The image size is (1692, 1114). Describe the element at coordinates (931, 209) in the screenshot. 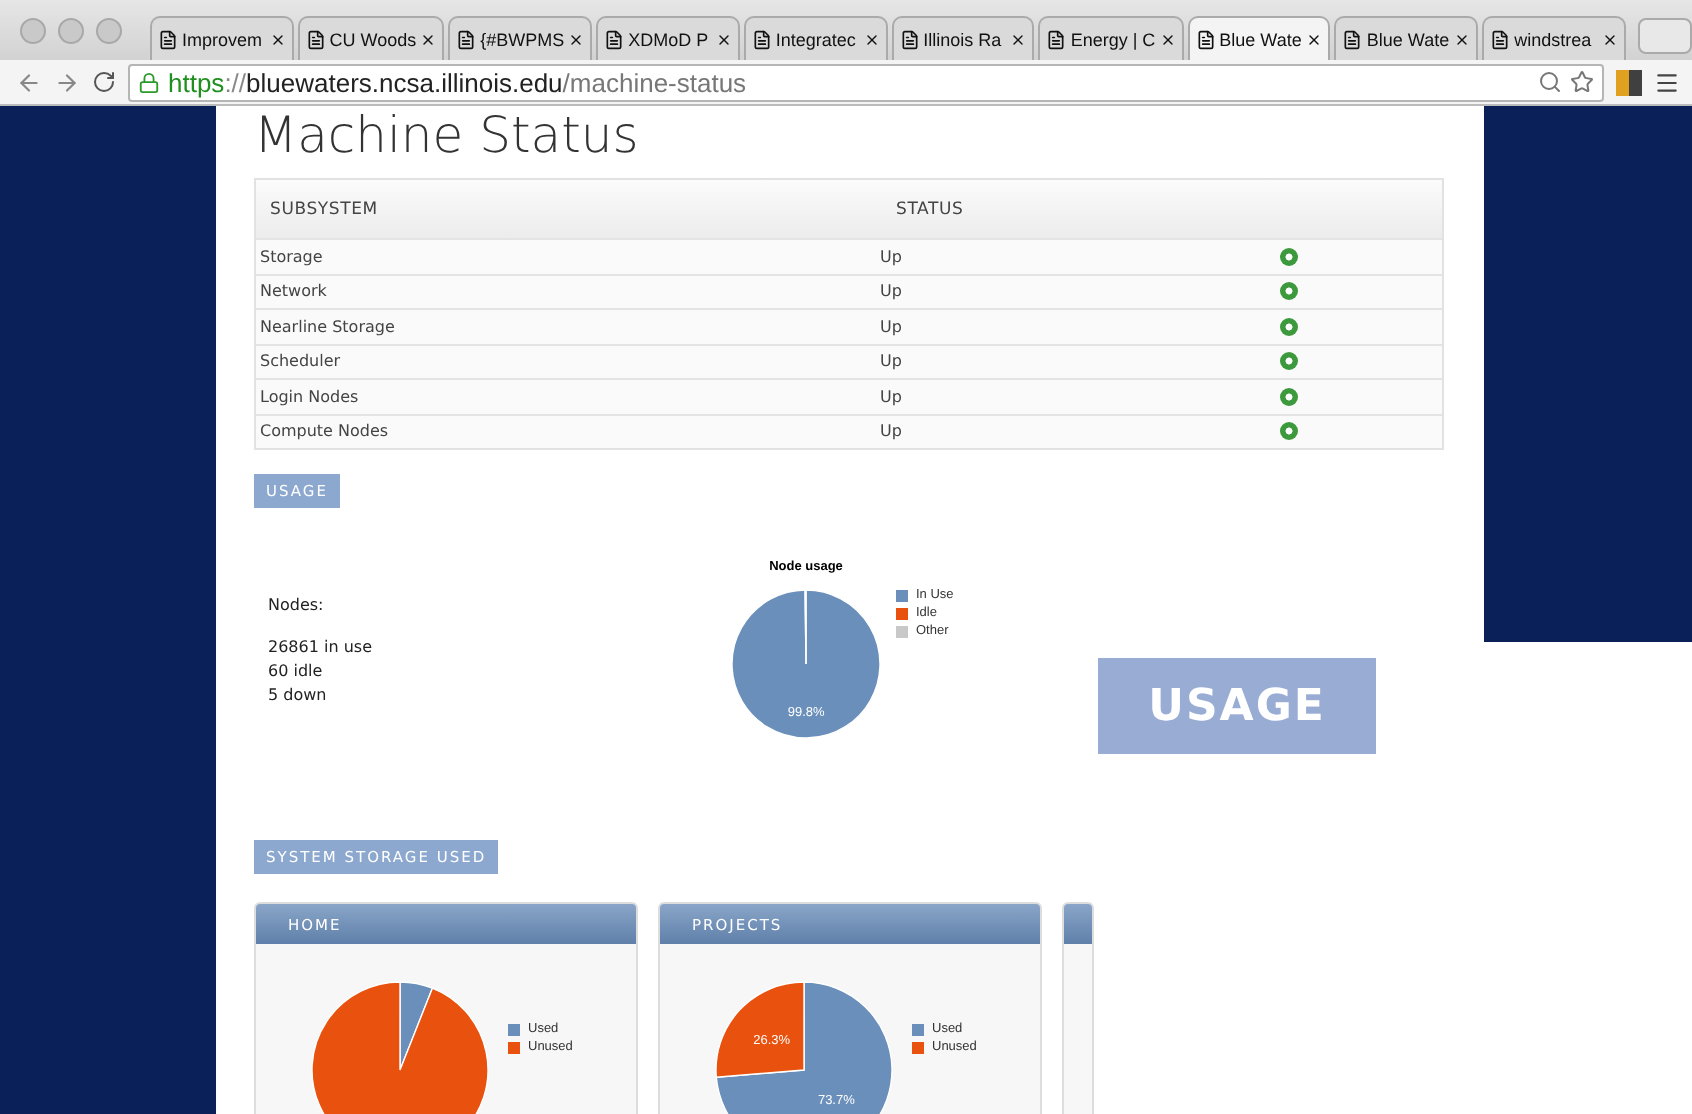

I see `column-header: STATUS` at that location.